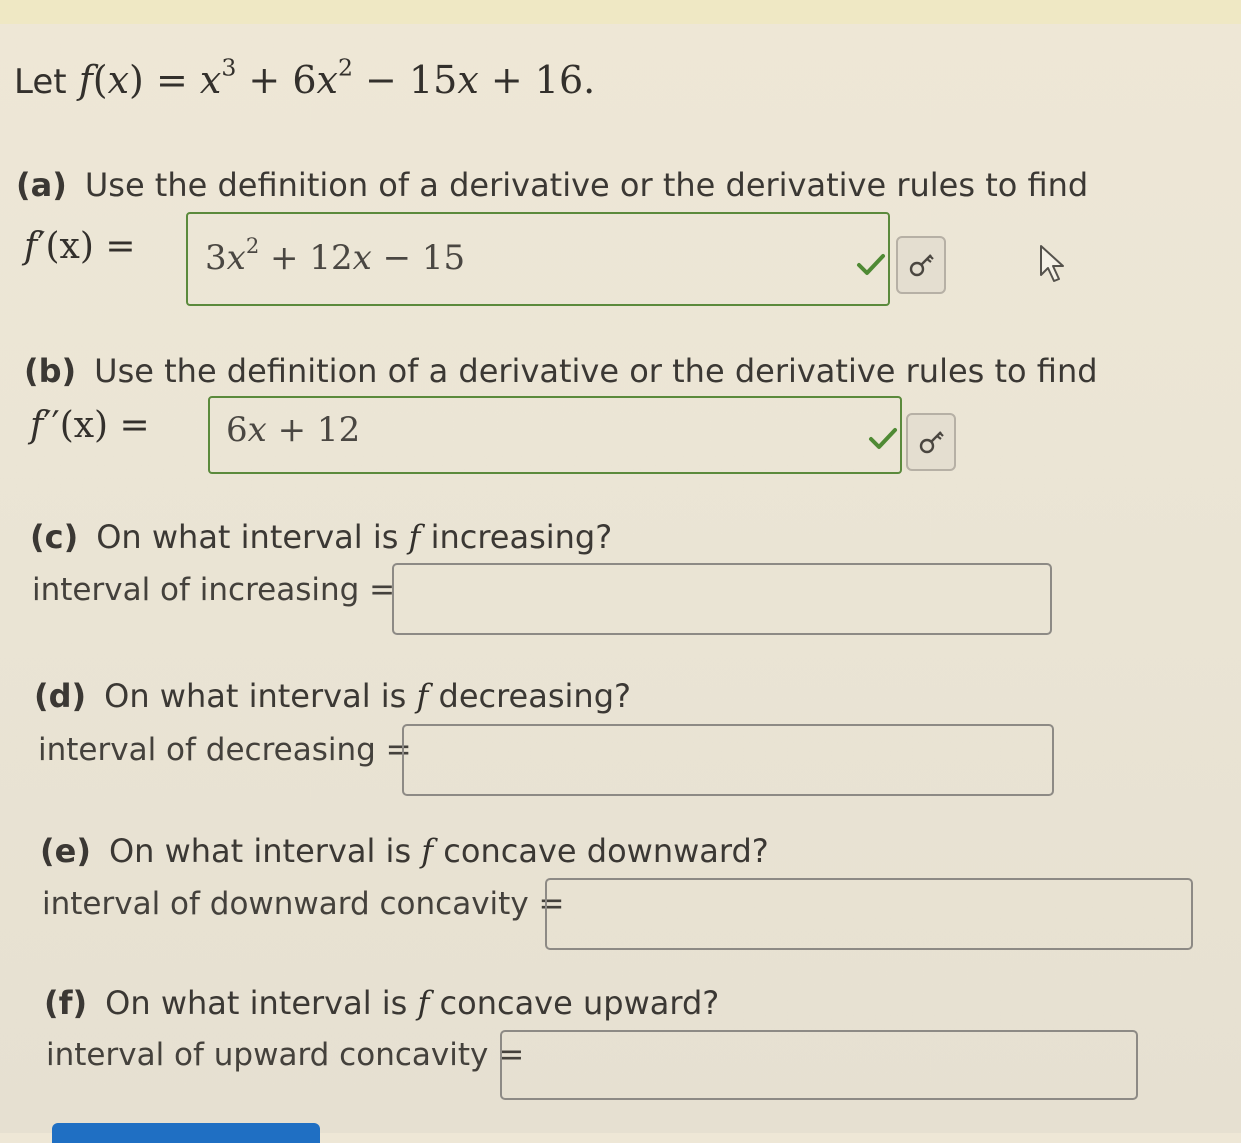  Describe the element at coordinates (90, 425) in the screenshot. I see `part-b-lhs: f′′(x) =` at that location.